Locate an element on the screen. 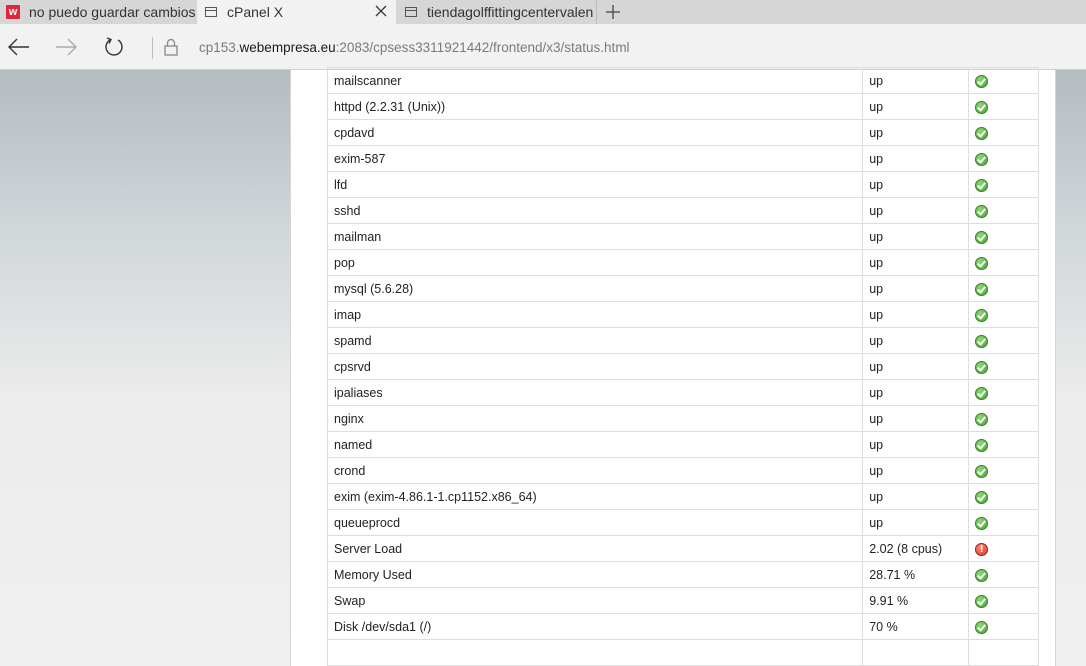 This screenshot has width=1086, height=666. table-row: Server Load 2.02 (8 cpus)! is located at coordinates (682, 548).